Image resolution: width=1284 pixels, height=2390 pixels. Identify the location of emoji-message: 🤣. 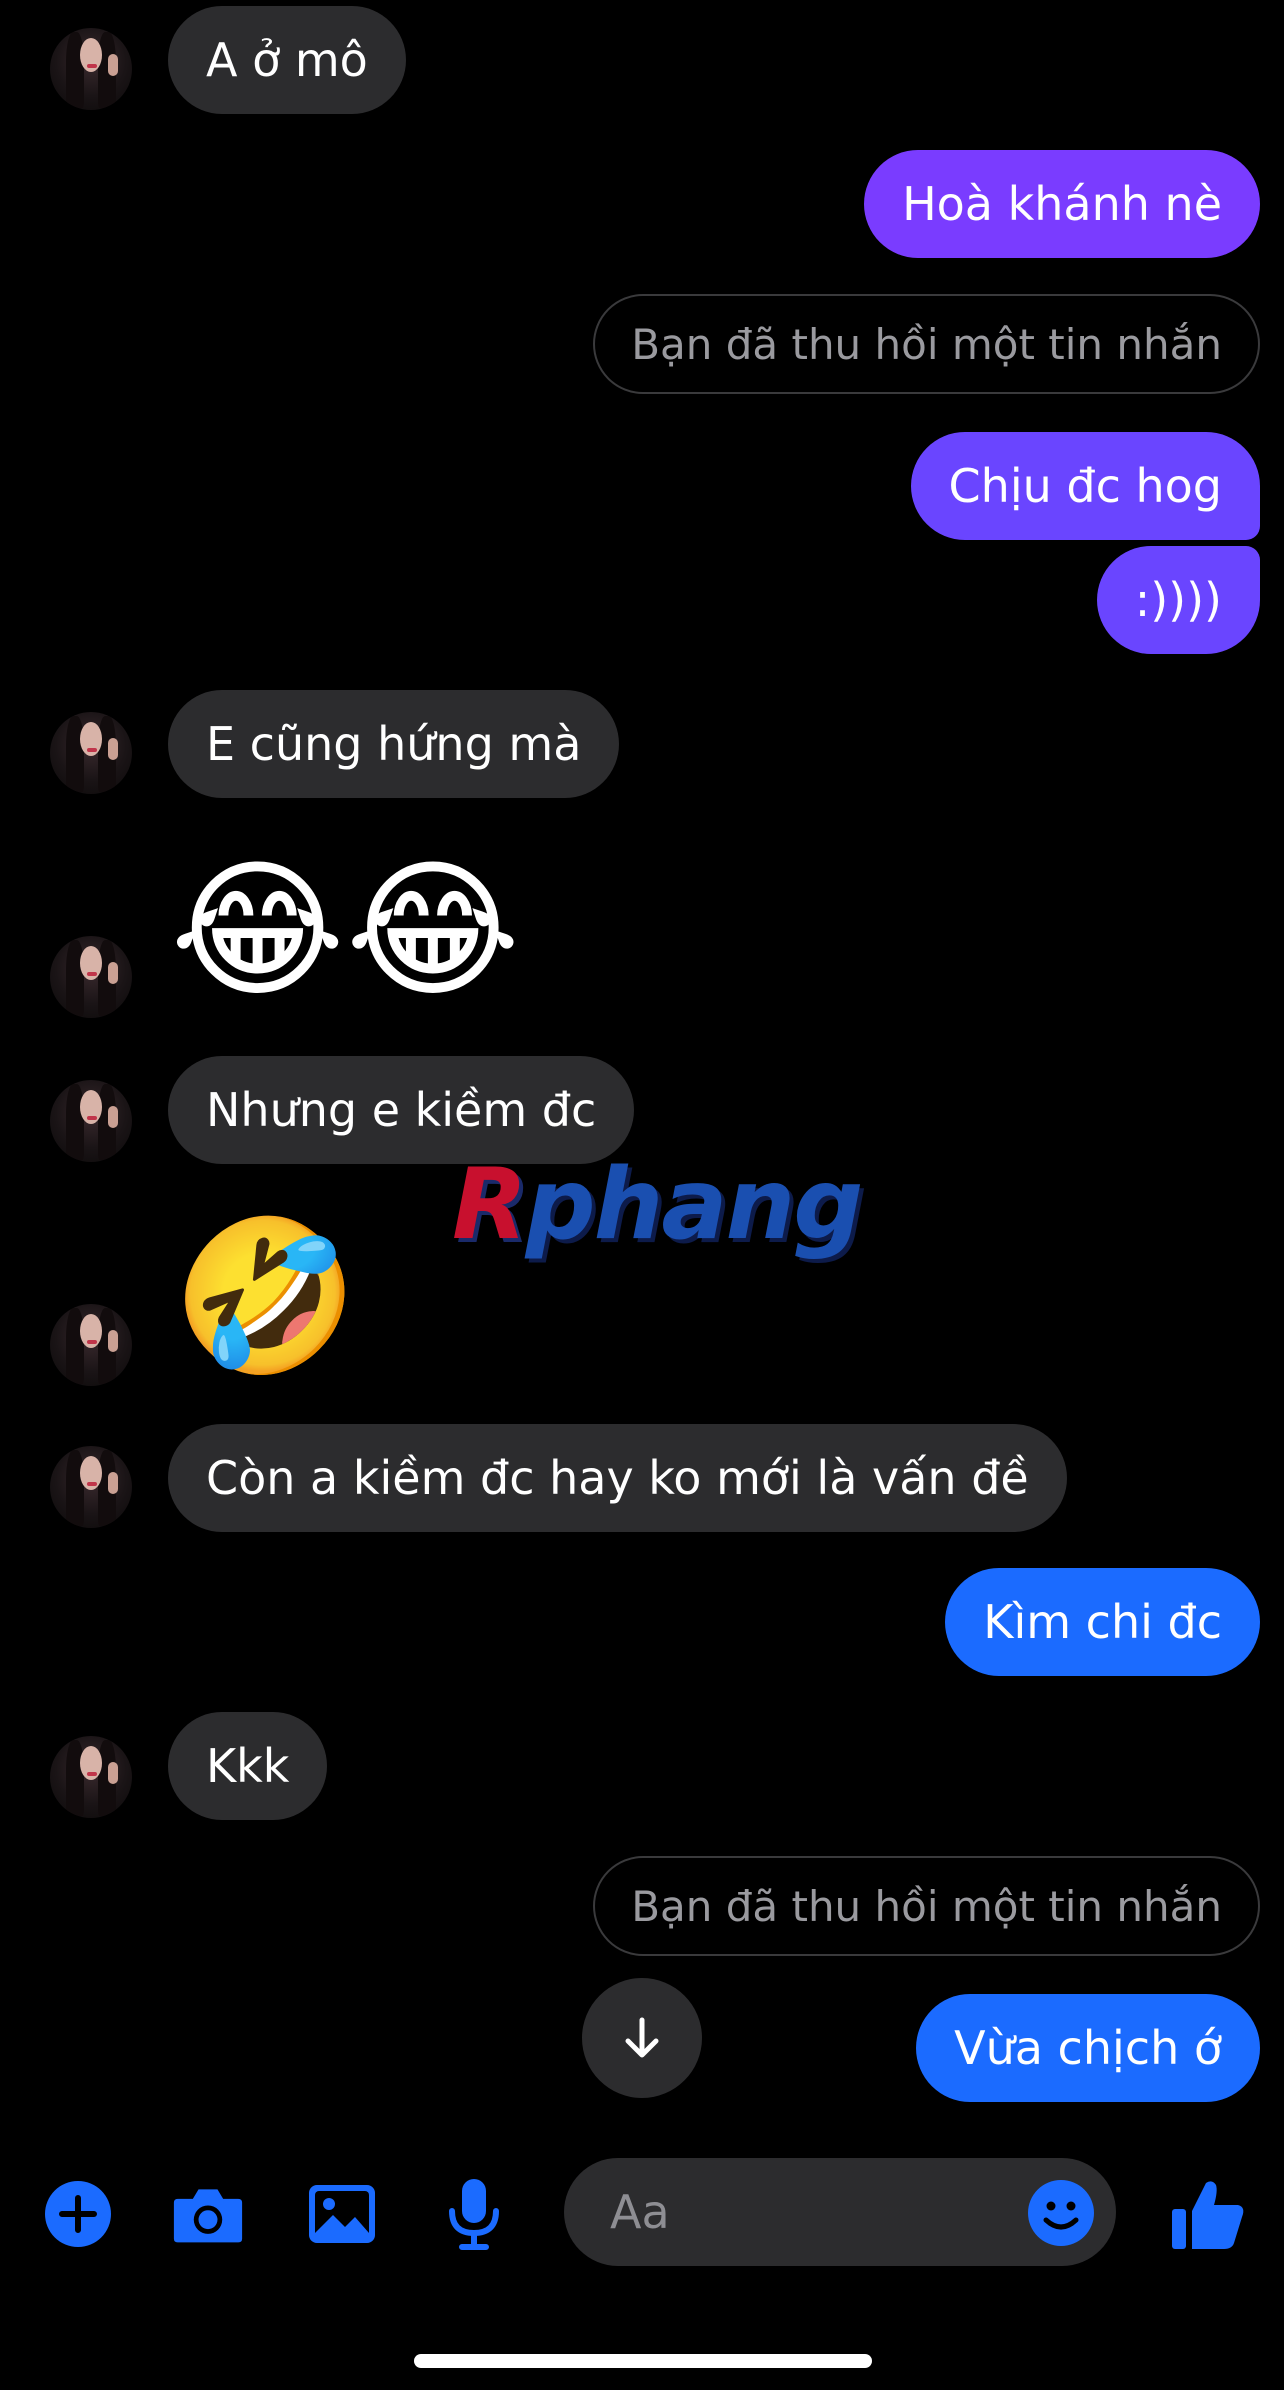
(265, 1297).